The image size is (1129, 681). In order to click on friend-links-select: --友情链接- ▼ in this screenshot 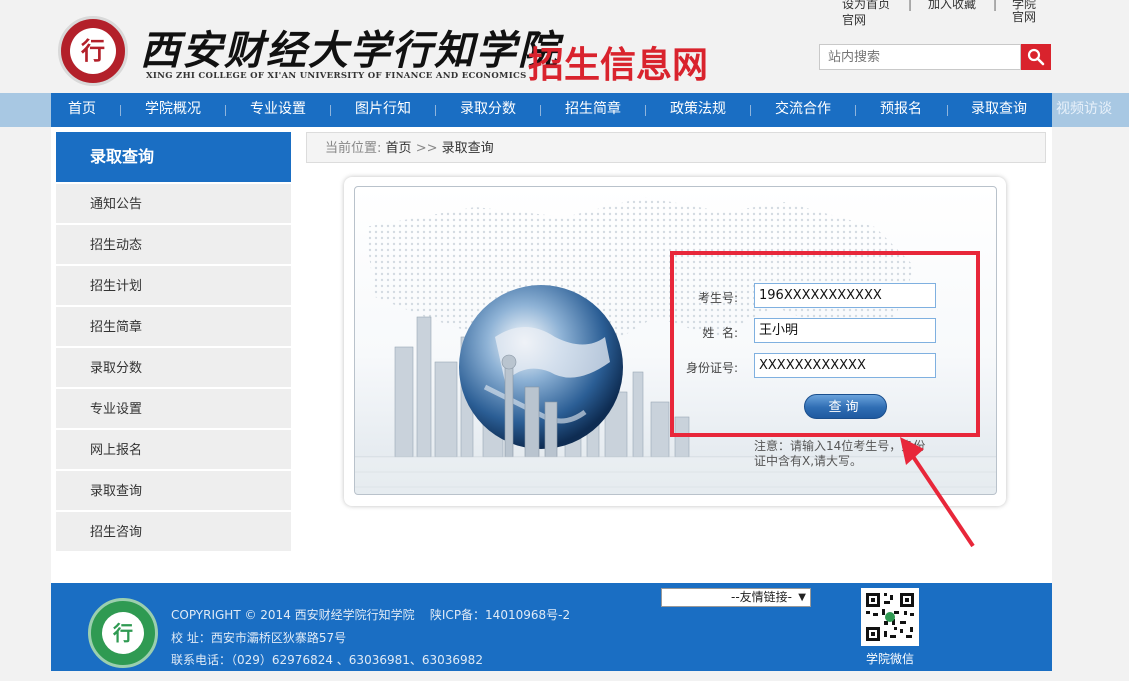, I will do `click(736, 597)`.